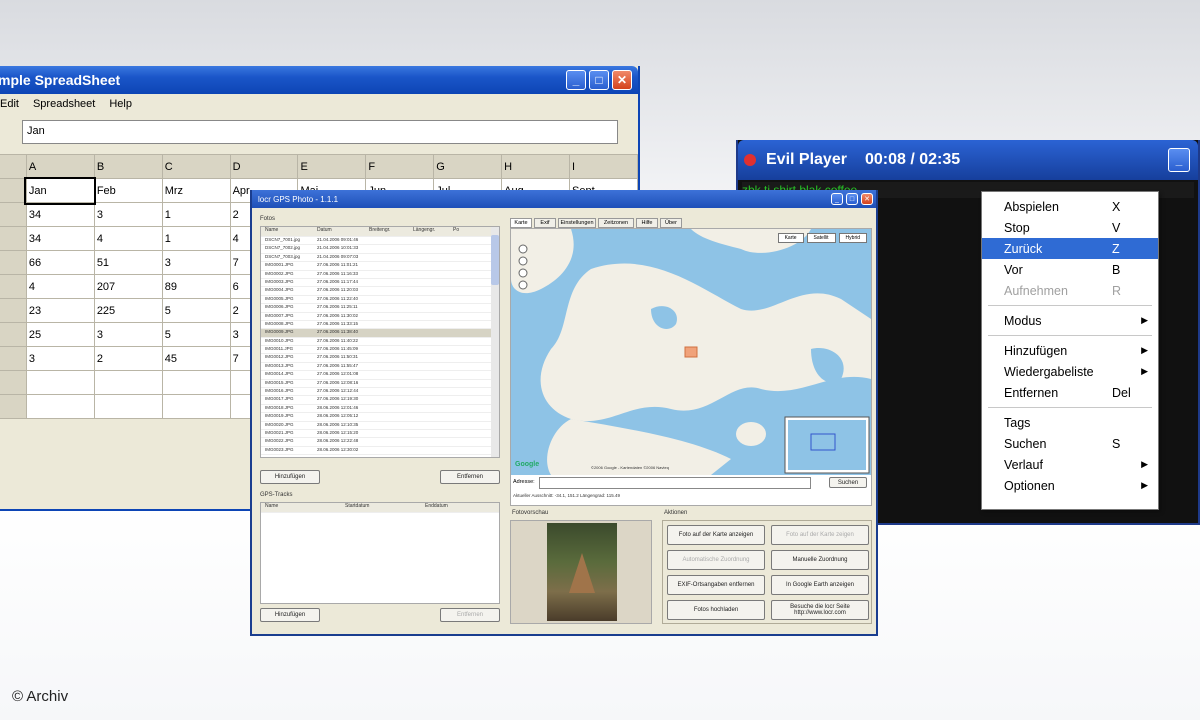  I want to click on file-row: IMG0017.JPG 27.06.2006 12:19:30, so click(380, 400).